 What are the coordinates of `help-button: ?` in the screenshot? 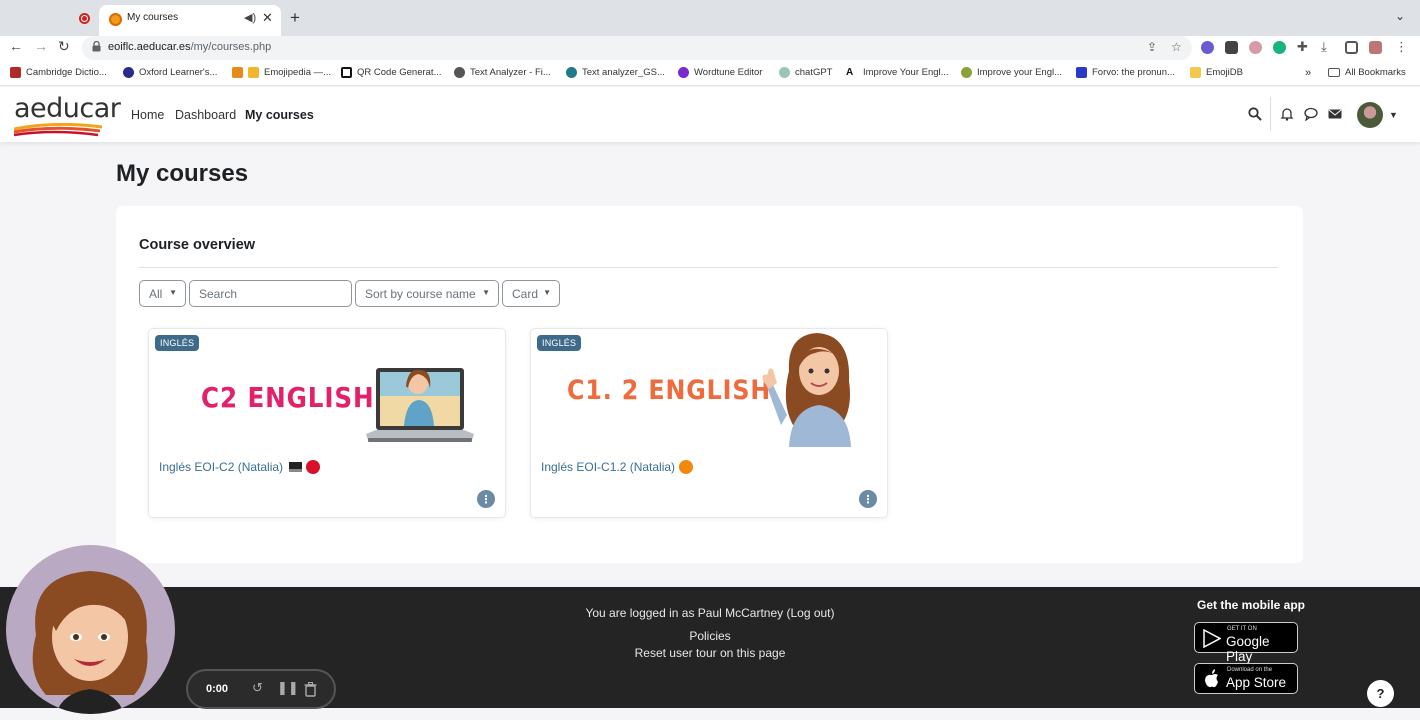 It's located at (1380, 693).